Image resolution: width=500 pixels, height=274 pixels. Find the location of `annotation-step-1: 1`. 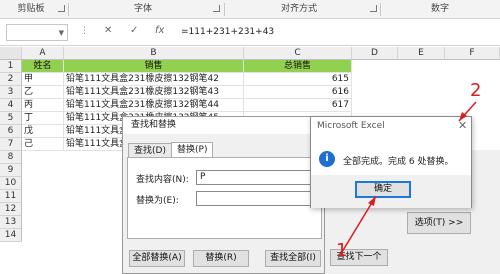

annotation-step-1: 1 is located at coordinates (342, 250).